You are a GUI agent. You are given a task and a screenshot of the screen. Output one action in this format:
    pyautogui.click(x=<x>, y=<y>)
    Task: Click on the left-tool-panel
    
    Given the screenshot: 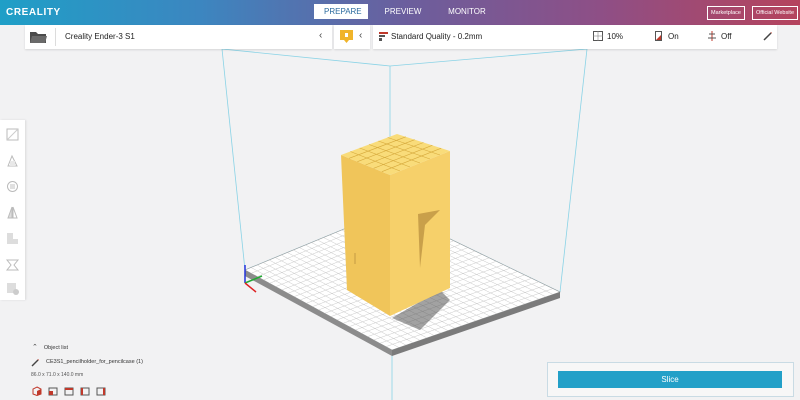 What is the action you would take?
    pyautogui.click(x=12, y=210)
    